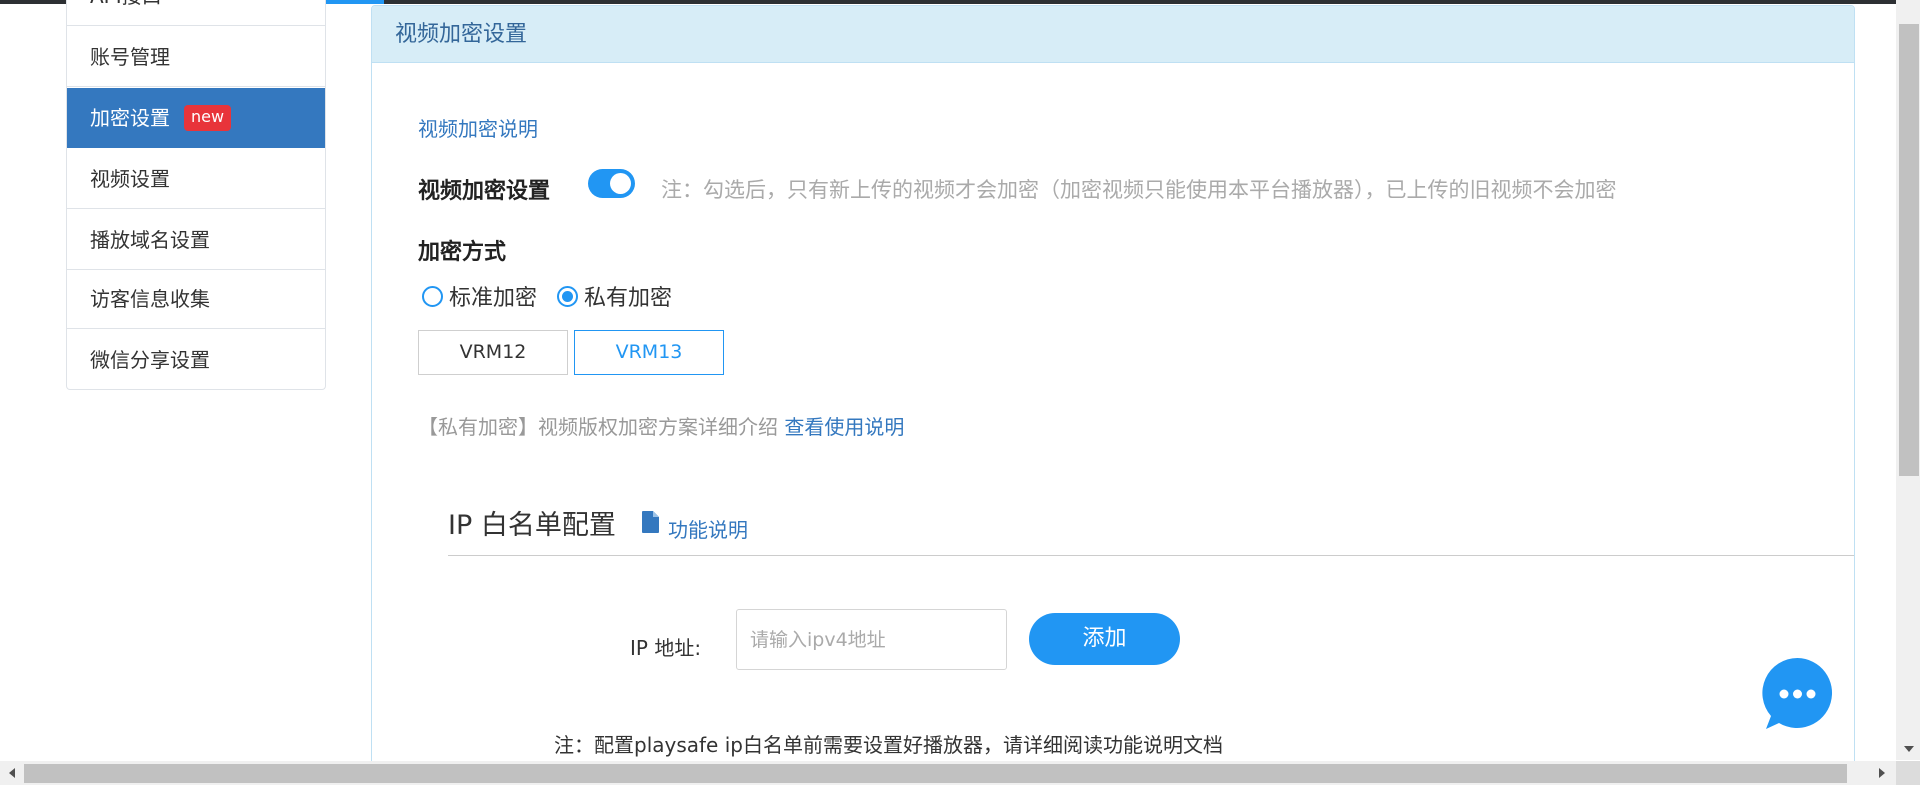 The image size is (1920, 785). What do you see at coordinates (666, 648) in the screenshot?
I see `ip-address-label: IP 地址:` at bounding box center [666, 648].